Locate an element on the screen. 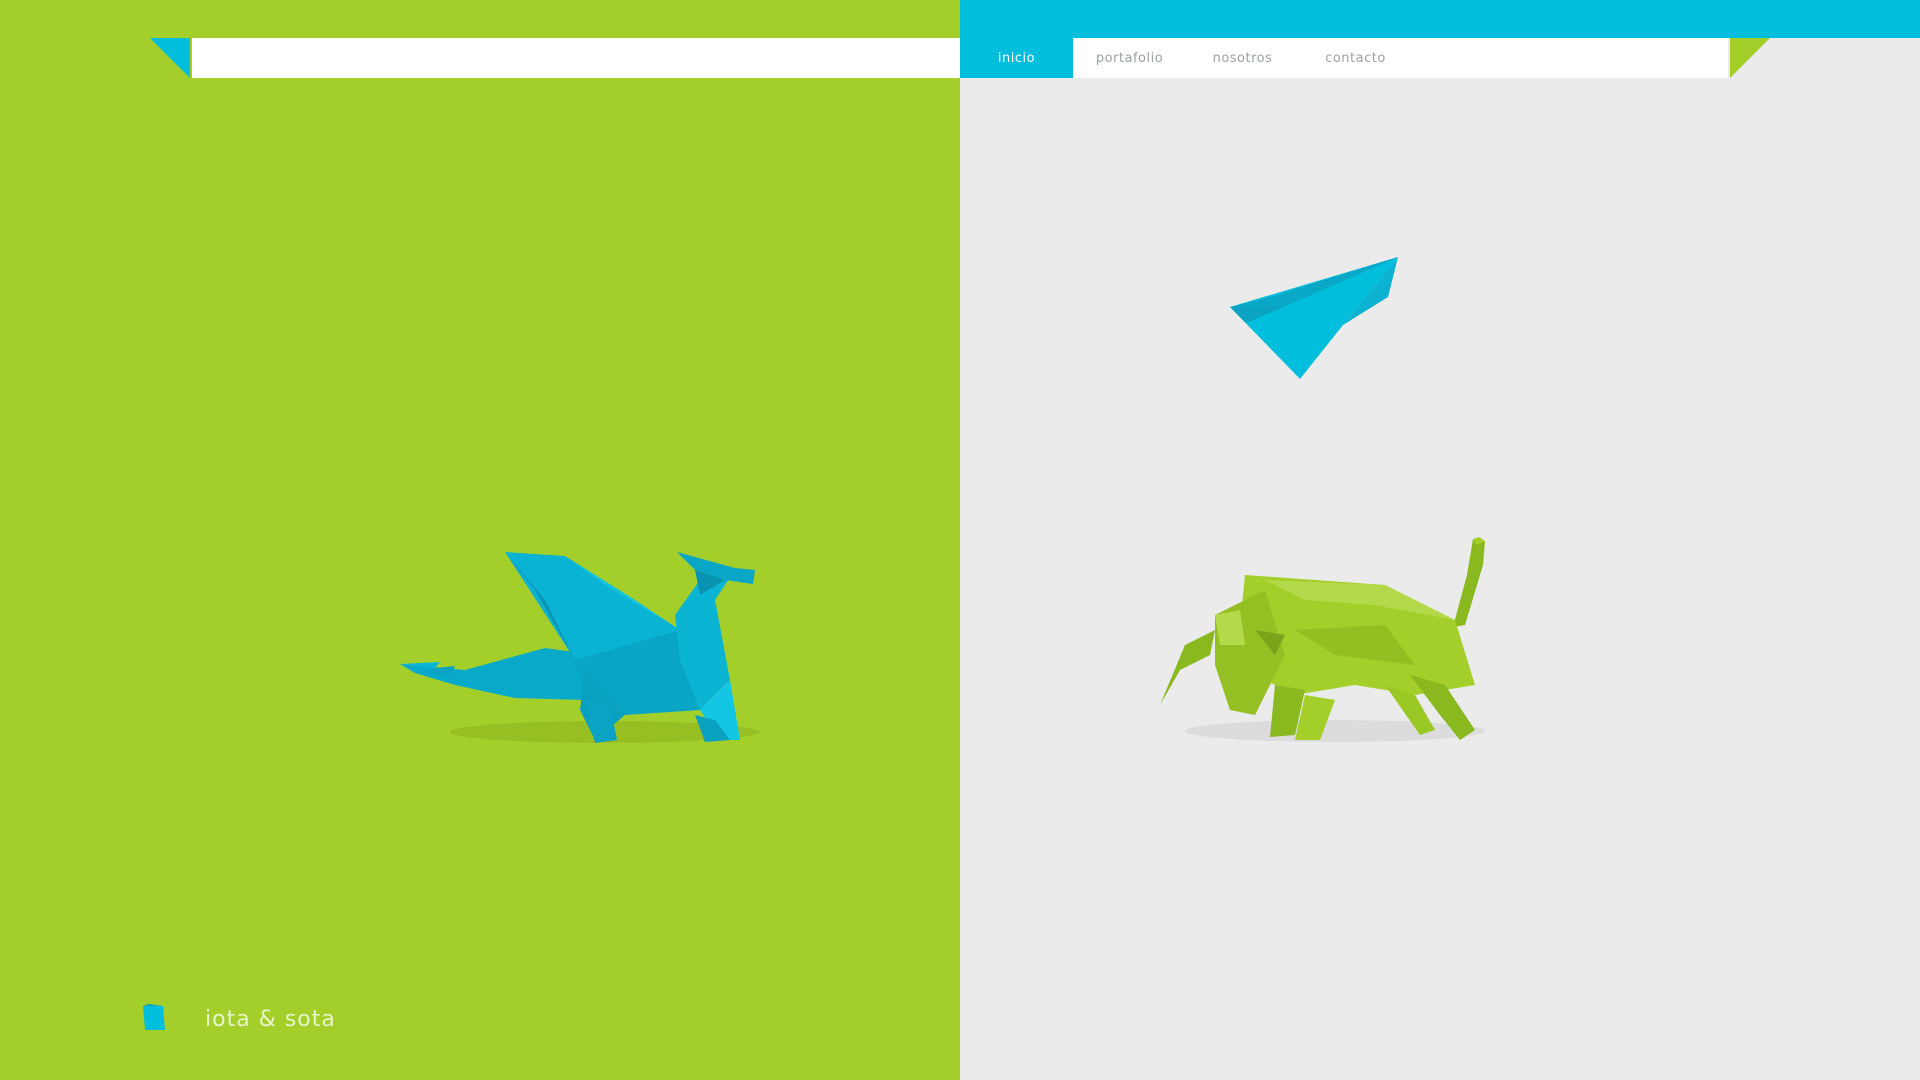 The height and width of the screenshot is (1080, 1920). origami-dragon-icon is located at coordinates (580, 647).